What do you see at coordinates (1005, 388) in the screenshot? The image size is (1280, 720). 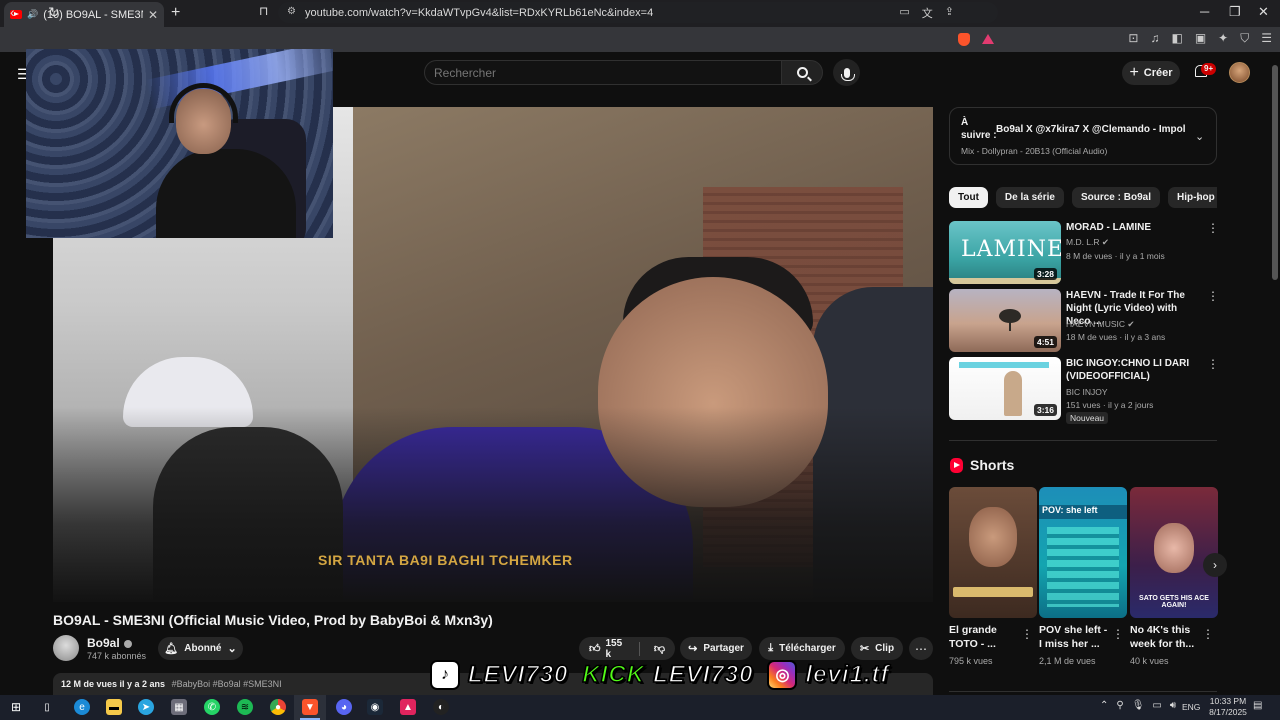 I see `video-thumbnail: 3:16` at bounding box center [1005, 388].